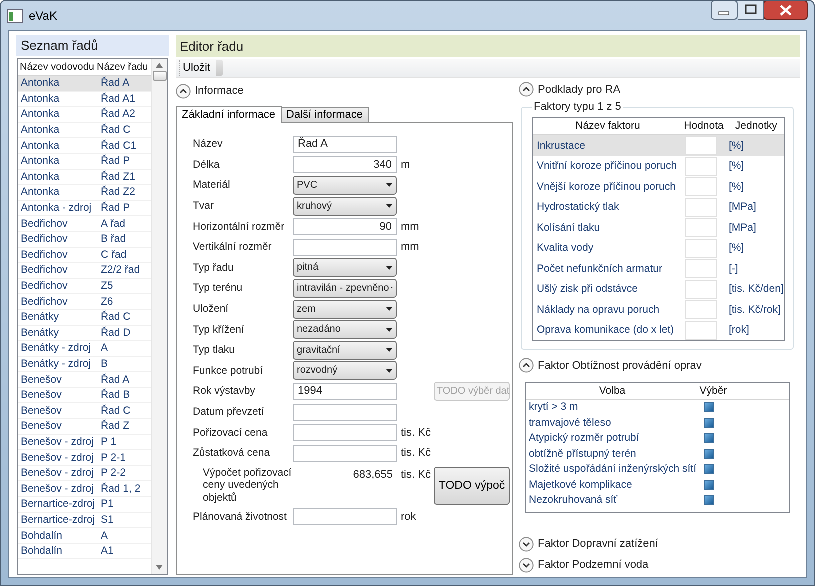 The height and width of the screenshot is (586, 815). What do you see at coordinates (658, 248) in the screenshot?
I see `table-row: Kvalita vody [%]` at bounding box center [658, 248].